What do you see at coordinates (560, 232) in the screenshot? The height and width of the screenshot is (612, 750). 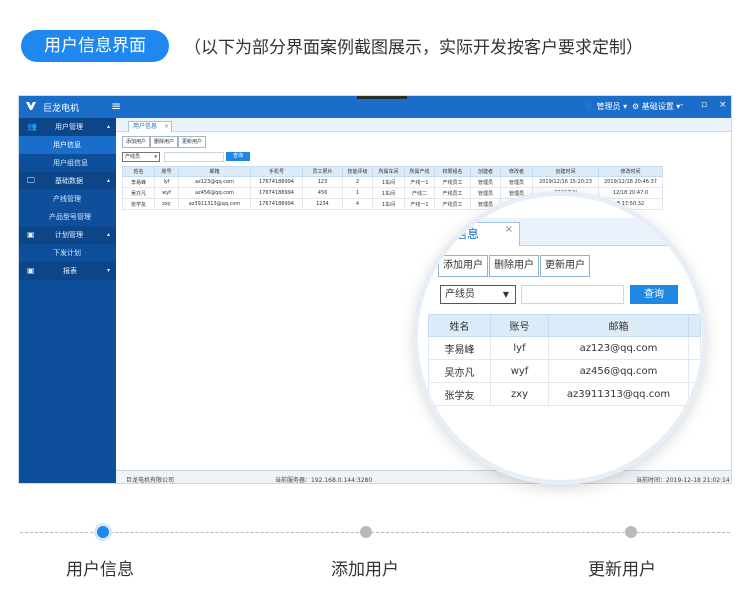 I see `zoom-tab-bar: 户信息 ×` at bounding box center [560, 232].